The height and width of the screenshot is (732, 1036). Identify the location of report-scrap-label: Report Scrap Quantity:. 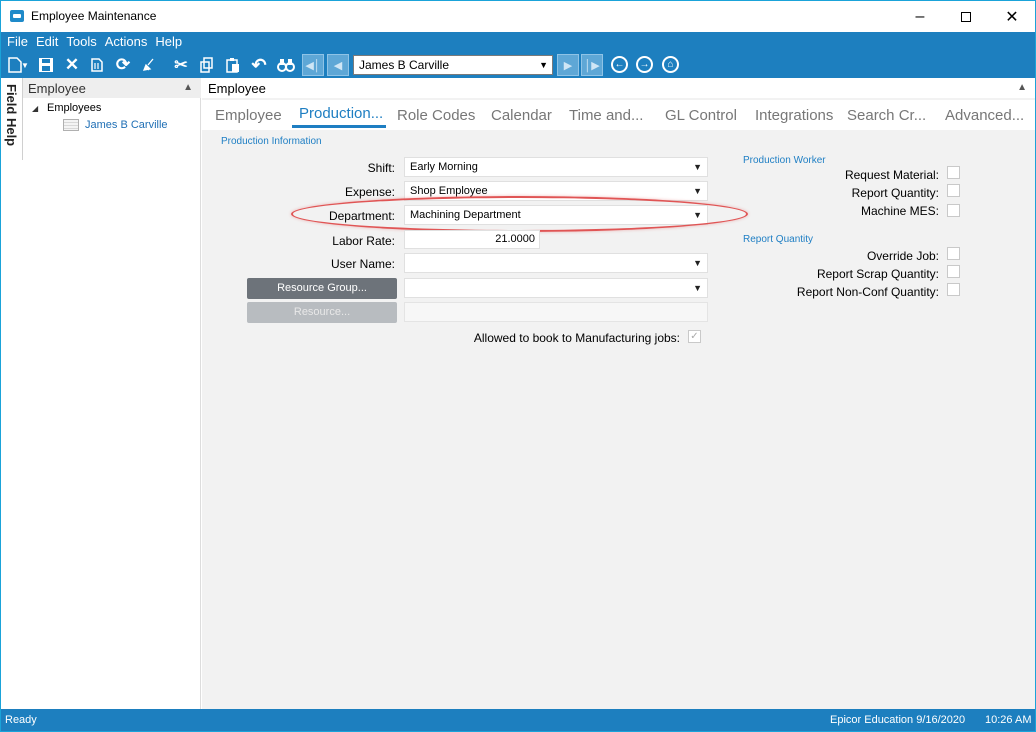
(877, 274).